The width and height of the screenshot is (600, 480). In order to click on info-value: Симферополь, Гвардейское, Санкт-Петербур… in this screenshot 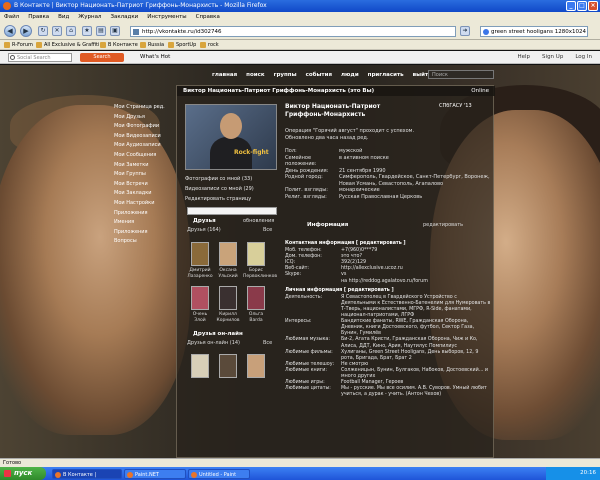, I will do `click(415, 180)`.